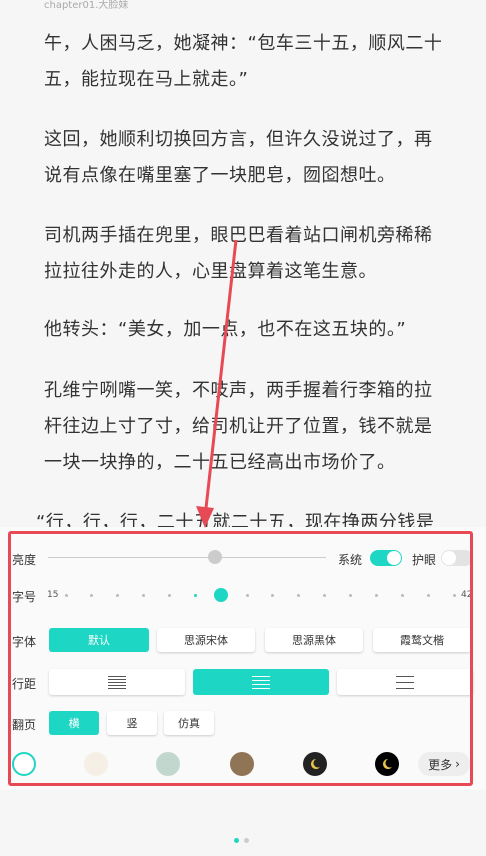 The height and width of the screenshot is (856, 486). What do you see at coordinates (243, 61) in the screenshot?
I see `paragraph-1: 午，人困马乏，她凝神：“包车三十五，顺风二十五，能拉现在马上就走。”` at bounding box center [243, 61].